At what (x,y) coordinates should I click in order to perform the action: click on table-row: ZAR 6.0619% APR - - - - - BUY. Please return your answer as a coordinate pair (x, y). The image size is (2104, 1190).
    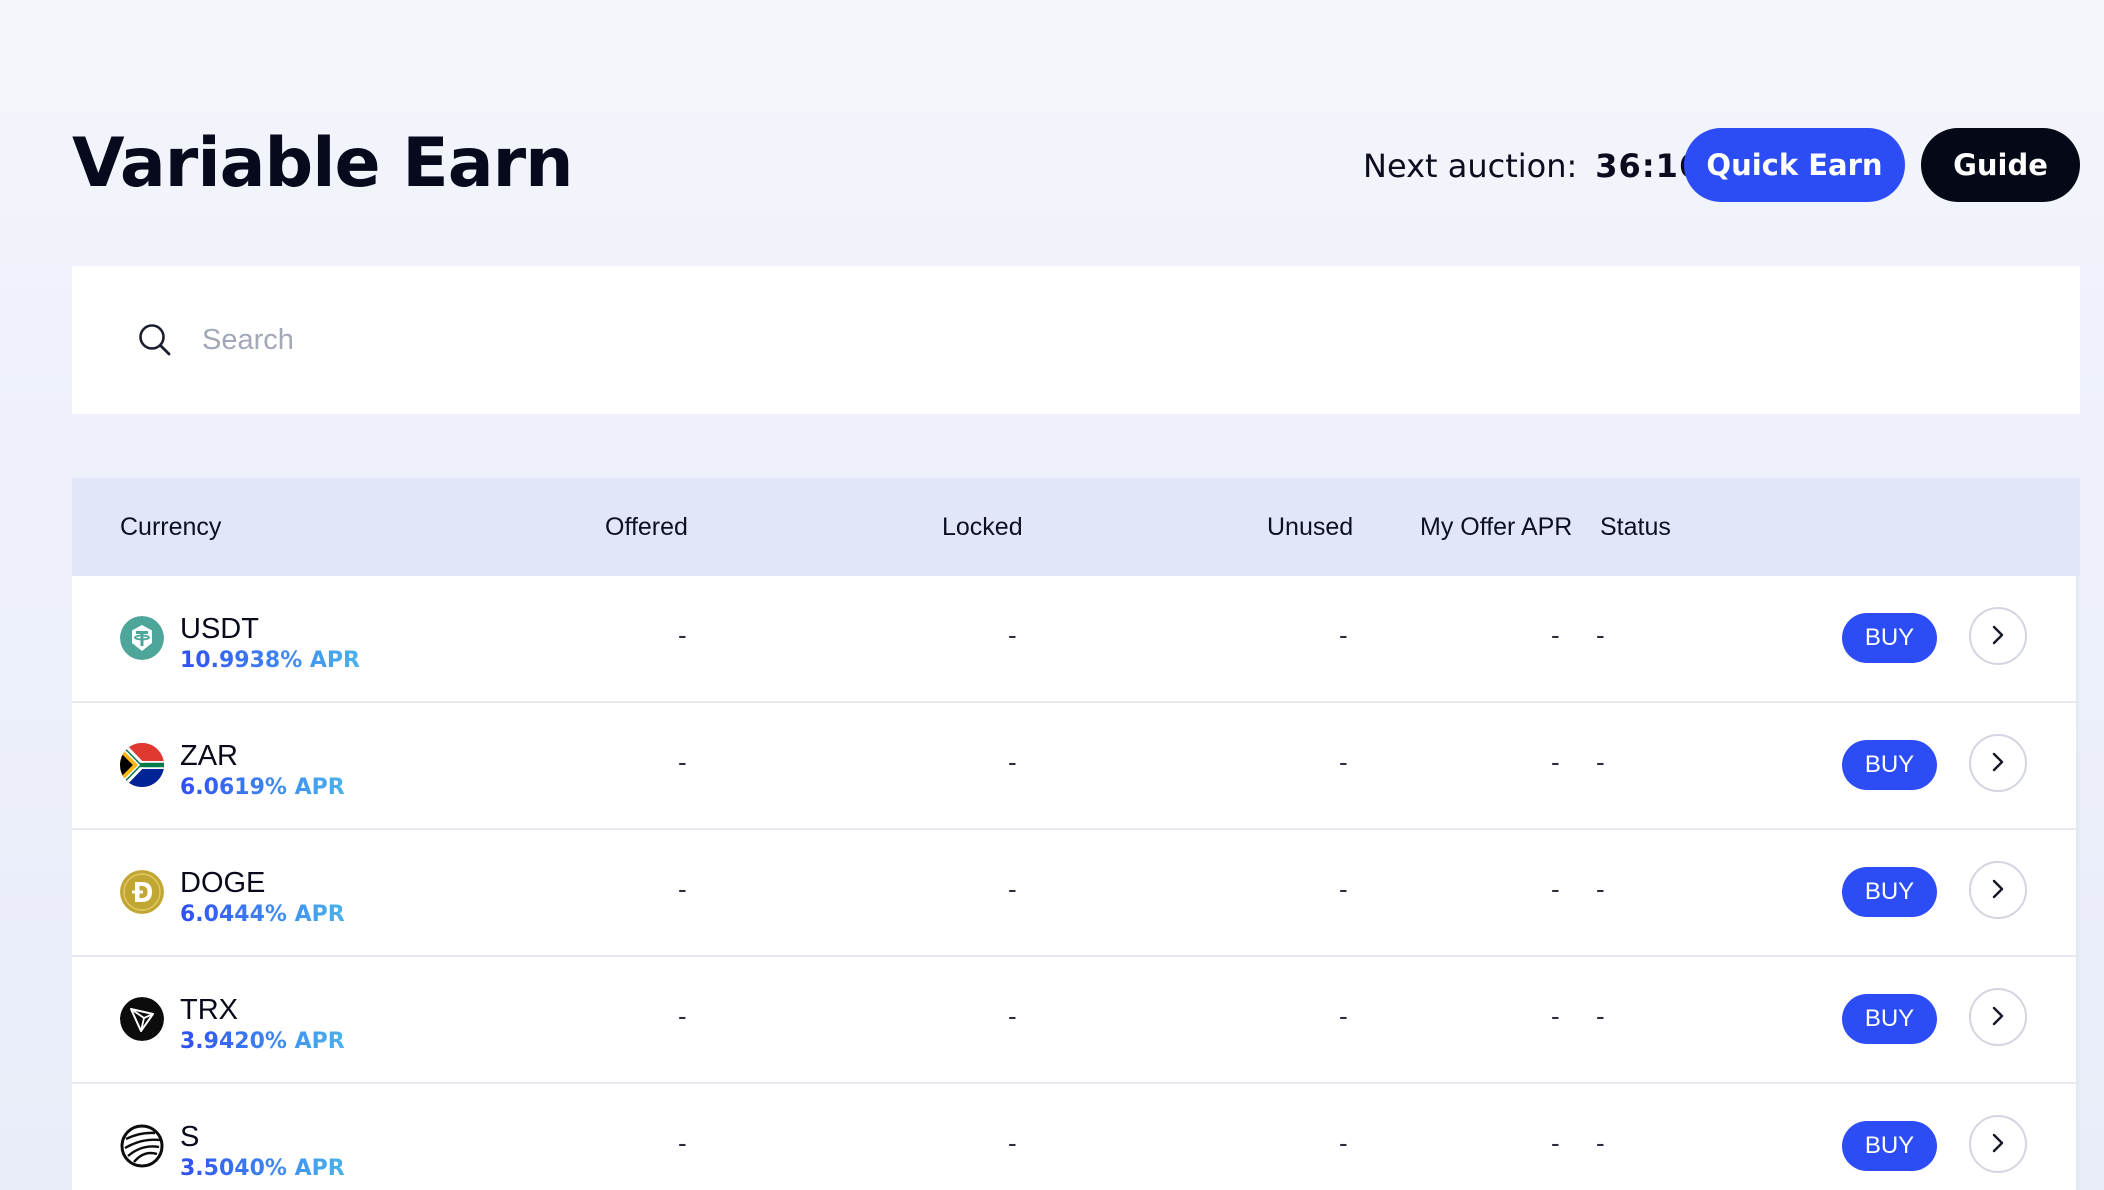
    Looking at the image, I should click on (1074, 766).